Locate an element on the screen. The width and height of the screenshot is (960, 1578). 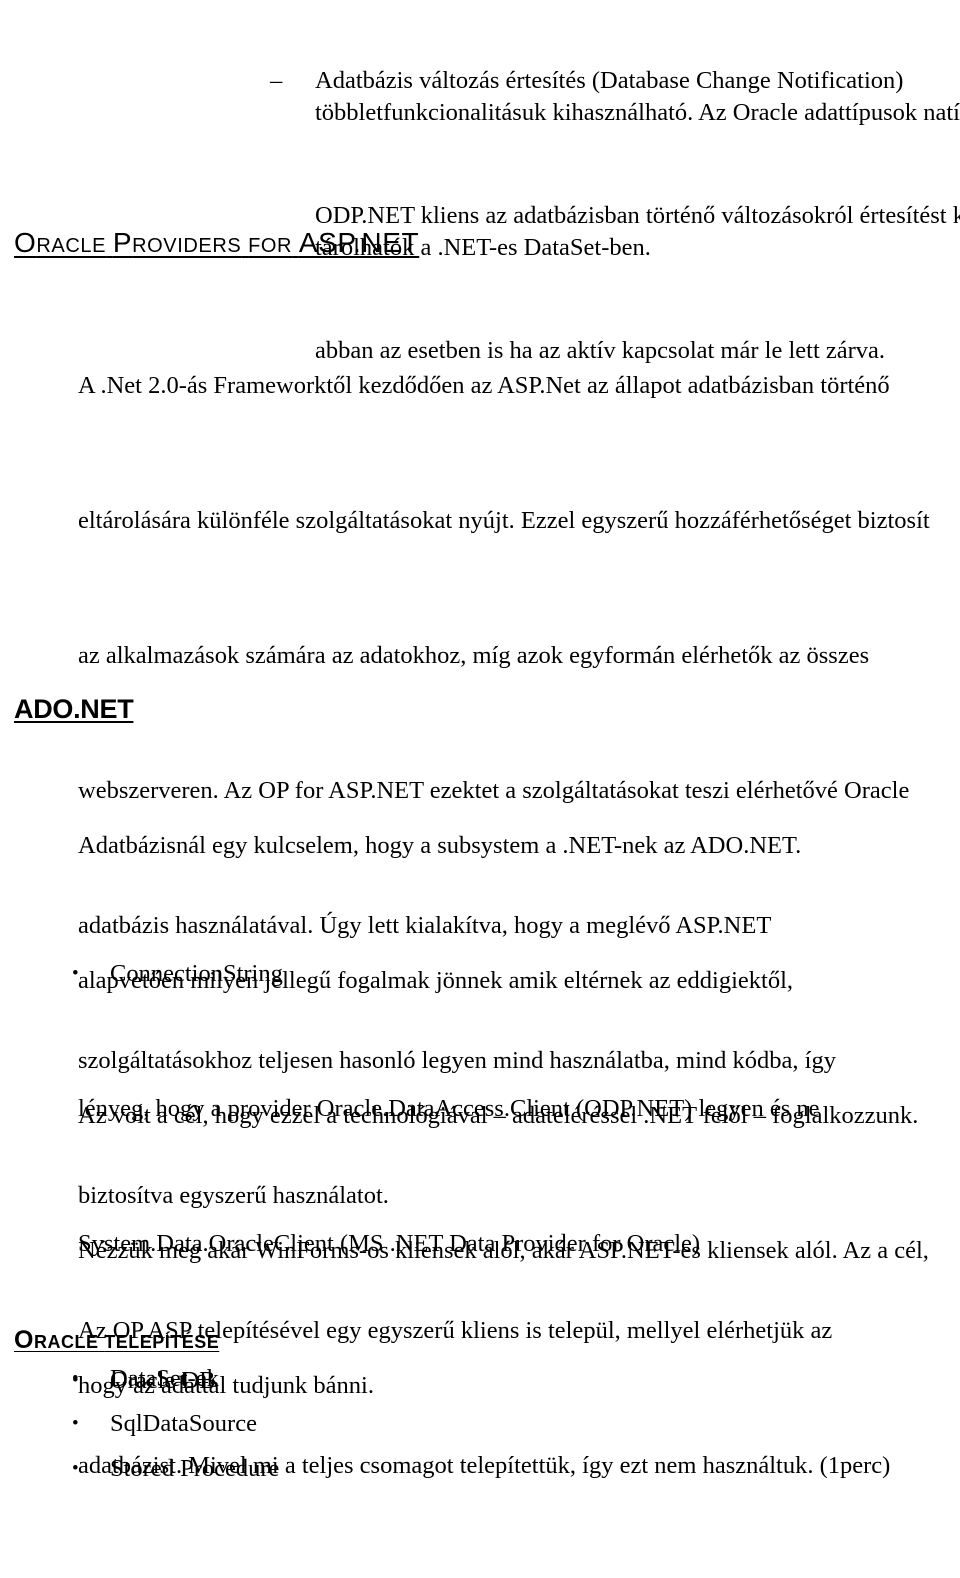
heading-oracle-providers-for-aspnet: Oracle Providers for ASP.NET is located at coordinates (487, 244).